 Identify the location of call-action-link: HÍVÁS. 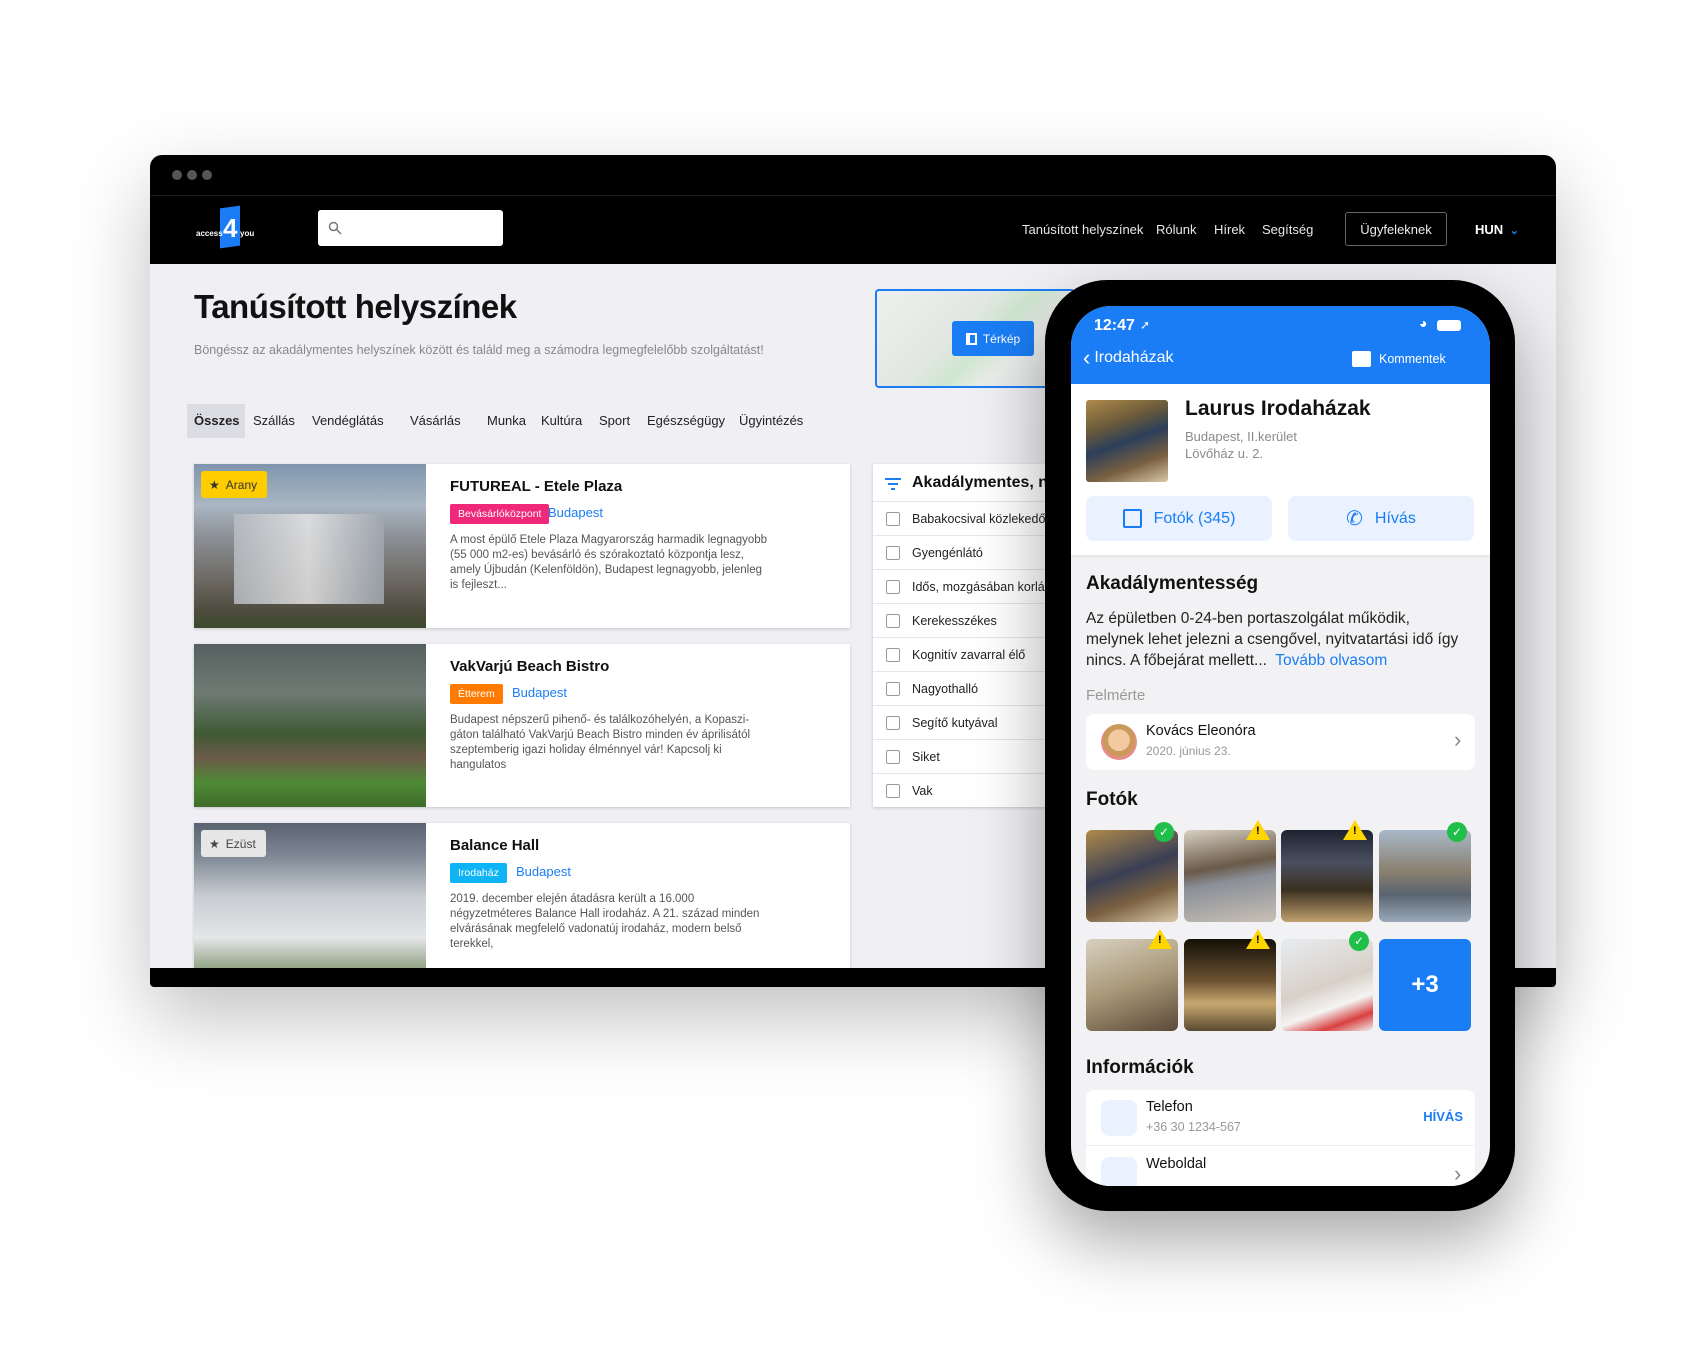
(1443, 1116).